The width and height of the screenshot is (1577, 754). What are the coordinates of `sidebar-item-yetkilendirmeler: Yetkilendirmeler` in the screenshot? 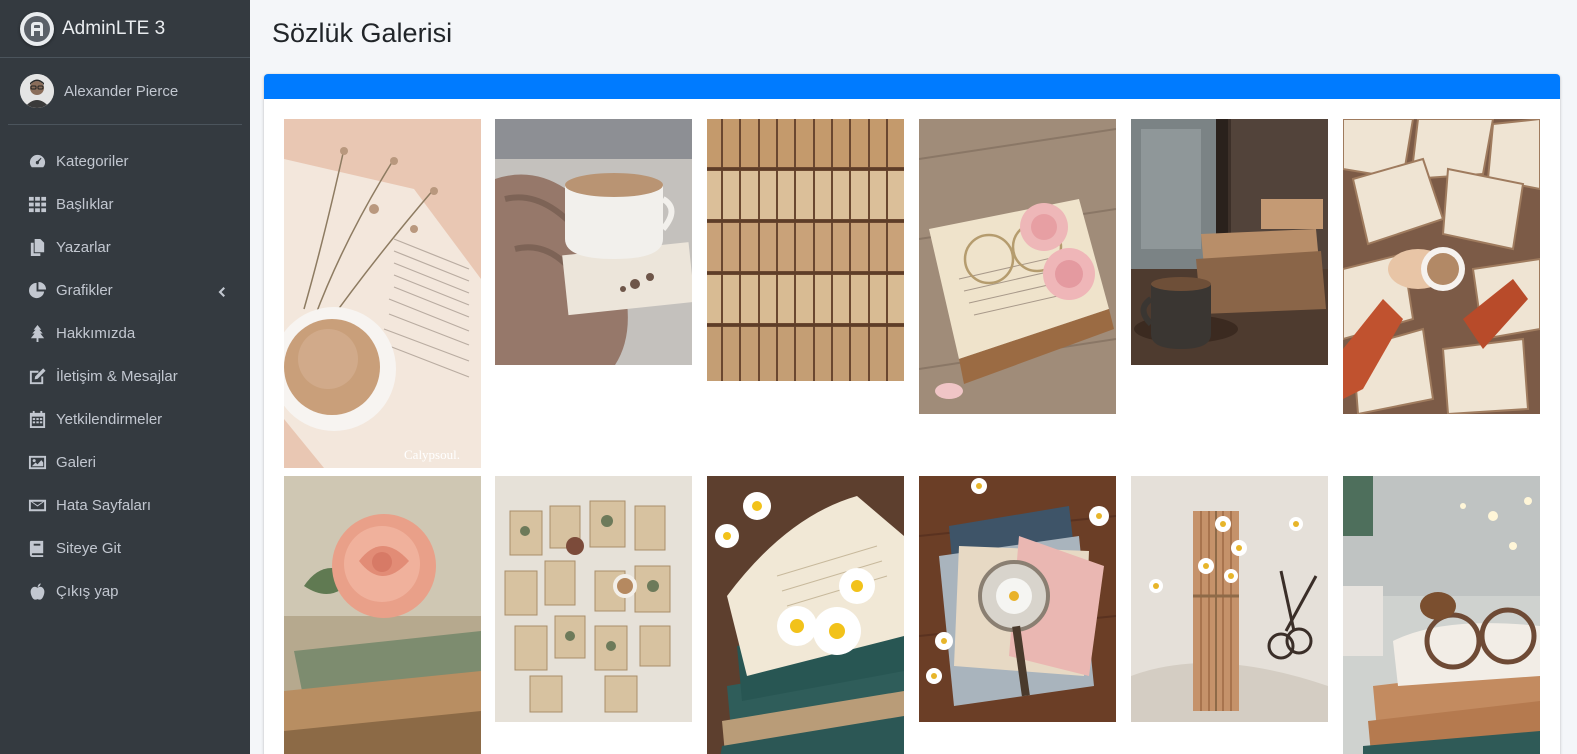 It's located at (125, 419).